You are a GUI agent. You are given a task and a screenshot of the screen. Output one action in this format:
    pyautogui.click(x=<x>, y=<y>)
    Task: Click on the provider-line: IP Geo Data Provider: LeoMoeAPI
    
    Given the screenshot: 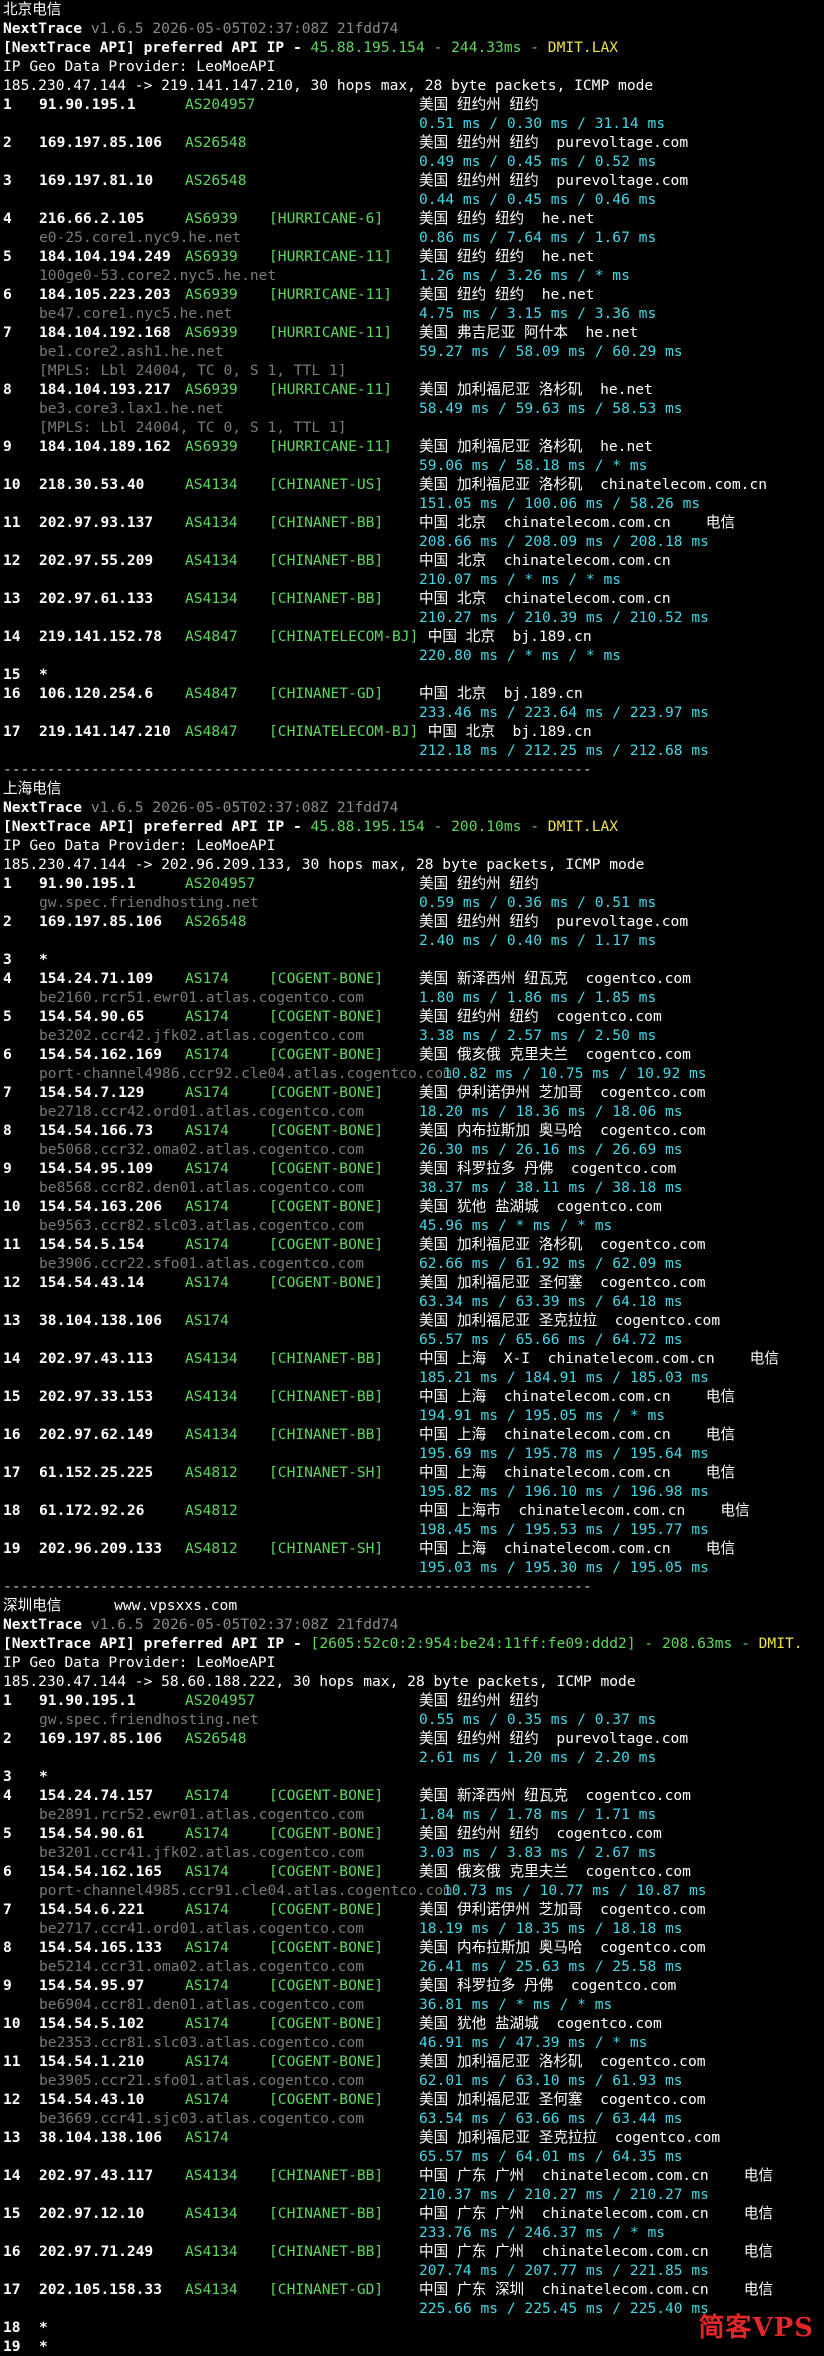 What is the action you would take?
    pyautogui.click(x=413, y=66)
    